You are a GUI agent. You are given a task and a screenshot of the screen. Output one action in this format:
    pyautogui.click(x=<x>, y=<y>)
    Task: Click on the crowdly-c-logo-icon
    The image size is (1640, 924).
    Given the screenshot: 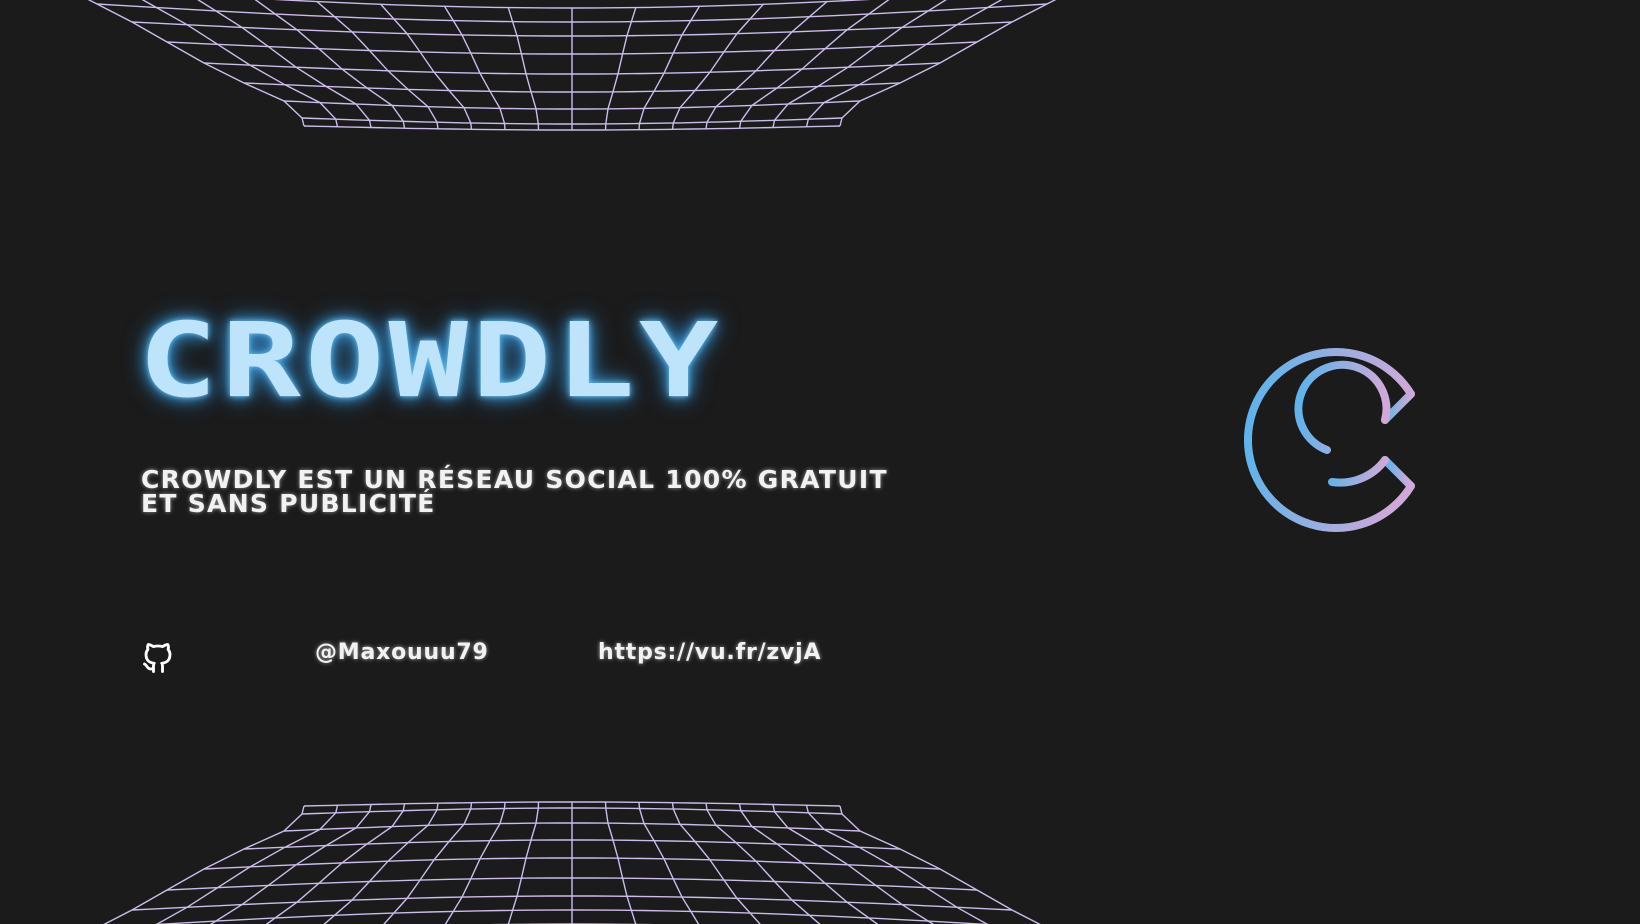 What is the action you would take?
    pyautogui.click(x=1329, y=440)
    